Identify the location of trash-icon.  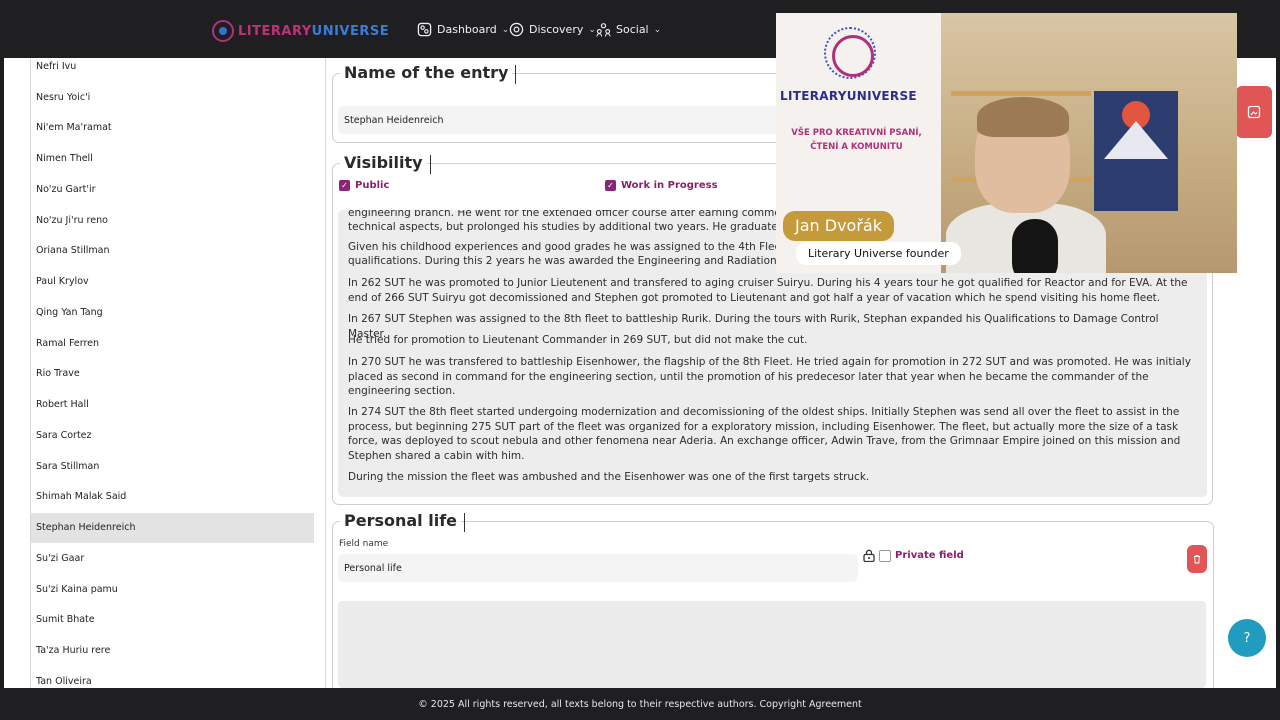
(1197, 559).